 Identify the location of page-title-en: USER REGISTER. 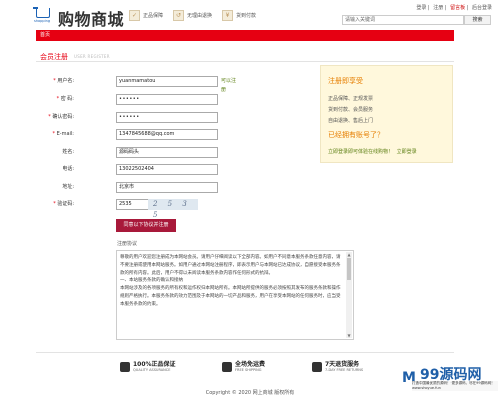
(92, 56).